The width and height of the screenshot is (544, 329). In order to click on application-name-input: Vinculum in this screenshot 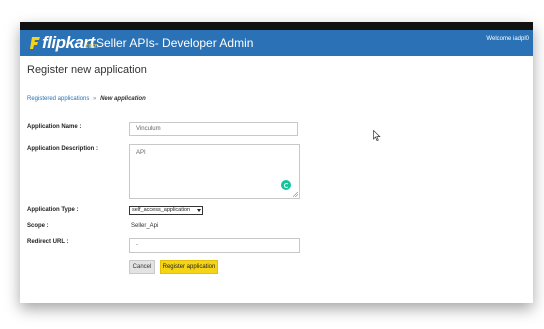, I will do `click(213, 129)`.